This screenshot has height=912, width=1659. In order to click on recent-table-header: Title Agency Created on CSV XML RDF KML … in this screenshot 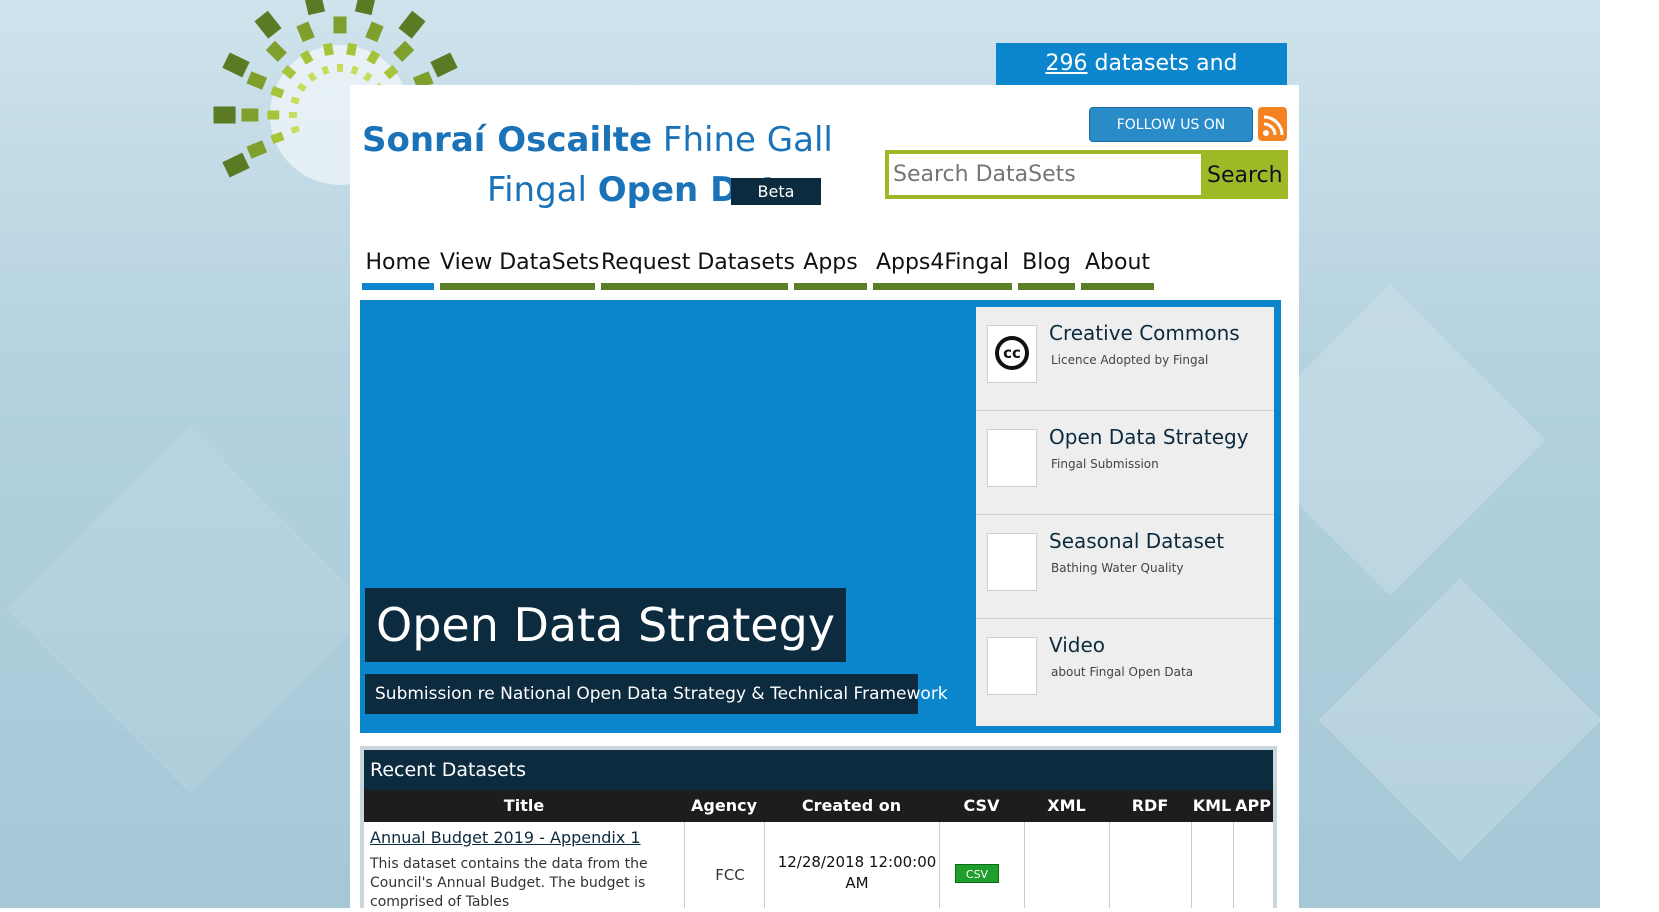, I will do `click(818, 806)`.